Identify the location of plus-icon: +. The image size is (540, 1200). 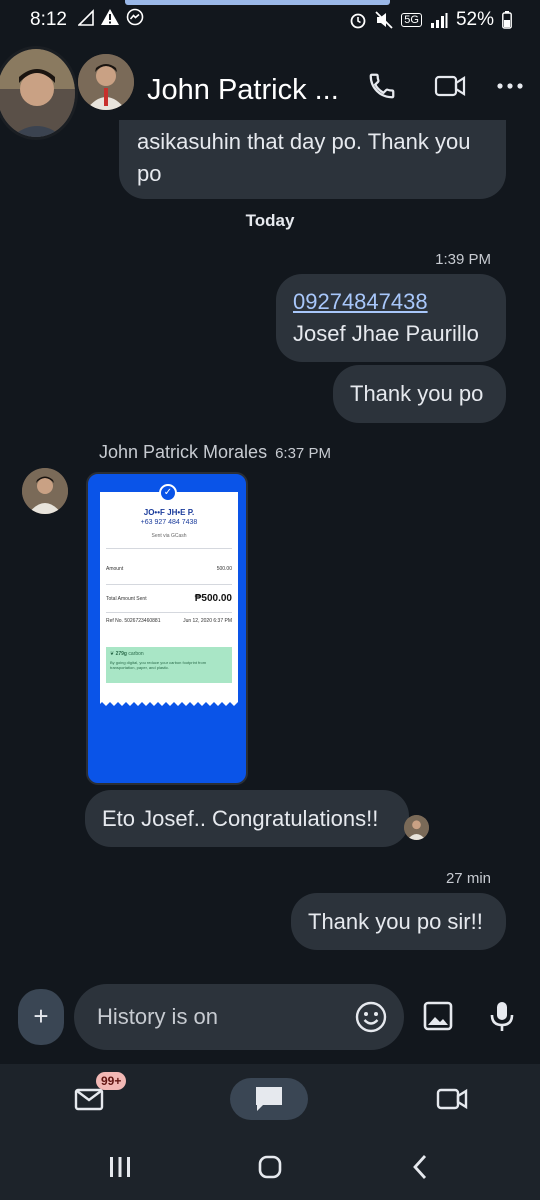
(41, 1016).